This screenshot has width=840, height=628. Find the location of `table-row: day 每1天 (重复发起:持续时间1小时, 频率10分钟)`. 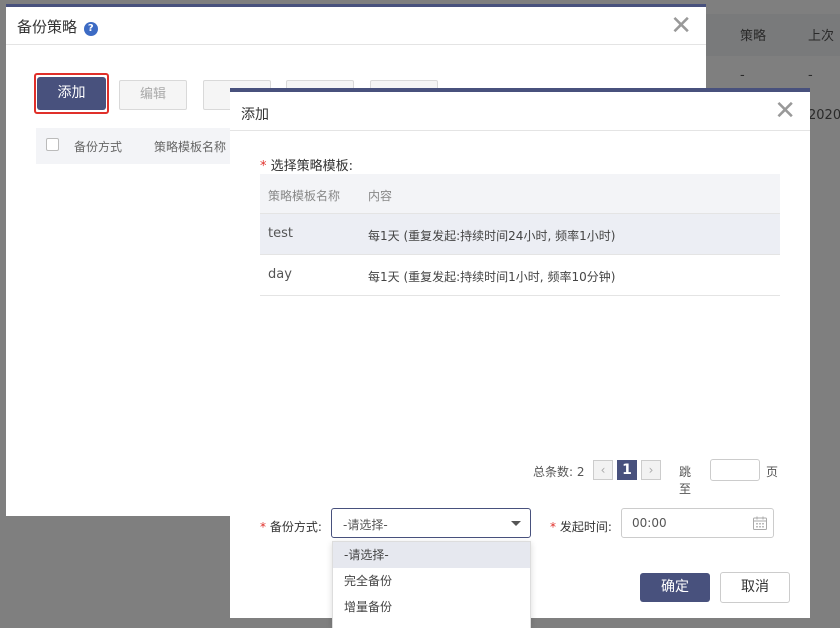

table-row: day 每1天 (重复发起:持续时间1小时, 频率10分钟) is located at coordinates (520, 275).